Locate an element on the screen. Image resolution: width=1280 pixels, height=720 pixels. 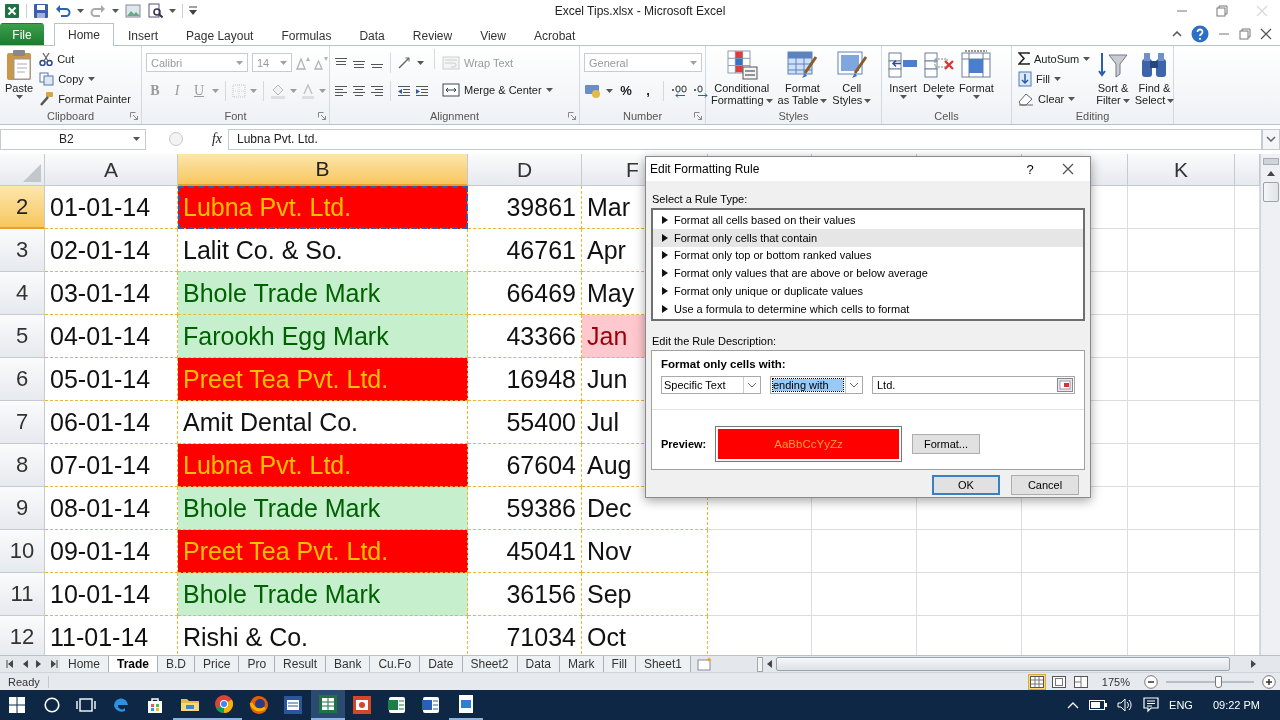
group-label: Number is located at coordinates (642, 116).